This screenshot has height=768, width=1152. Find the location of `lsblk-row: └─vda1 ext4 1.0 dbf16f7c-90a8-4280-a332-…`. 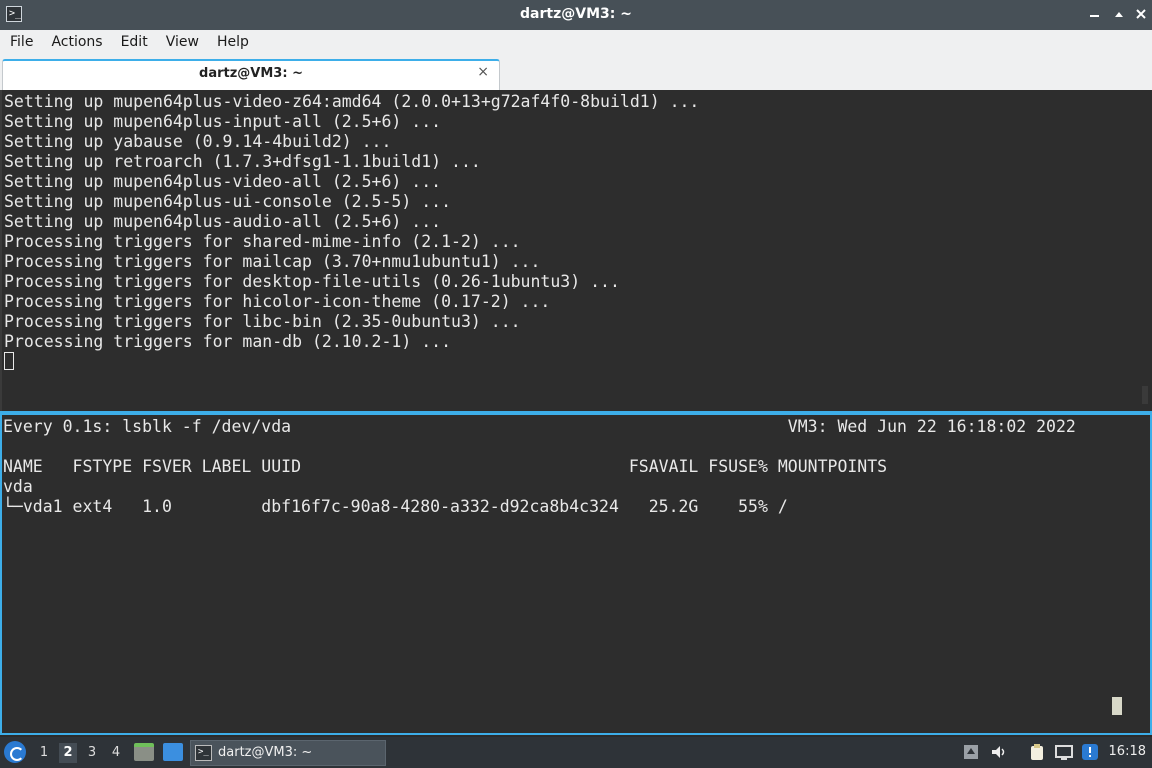

lsblk-row: └─vda1 ext4 1.0 dbf16f7c-90a8-4280-a332-… is located at coordinates (395, 506).